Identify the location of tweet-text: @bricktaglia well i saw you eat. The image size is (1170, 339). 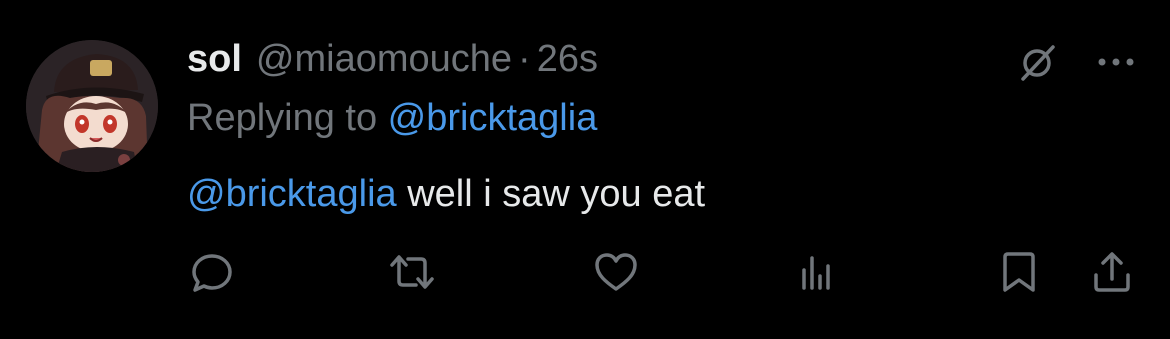
(446, 194).